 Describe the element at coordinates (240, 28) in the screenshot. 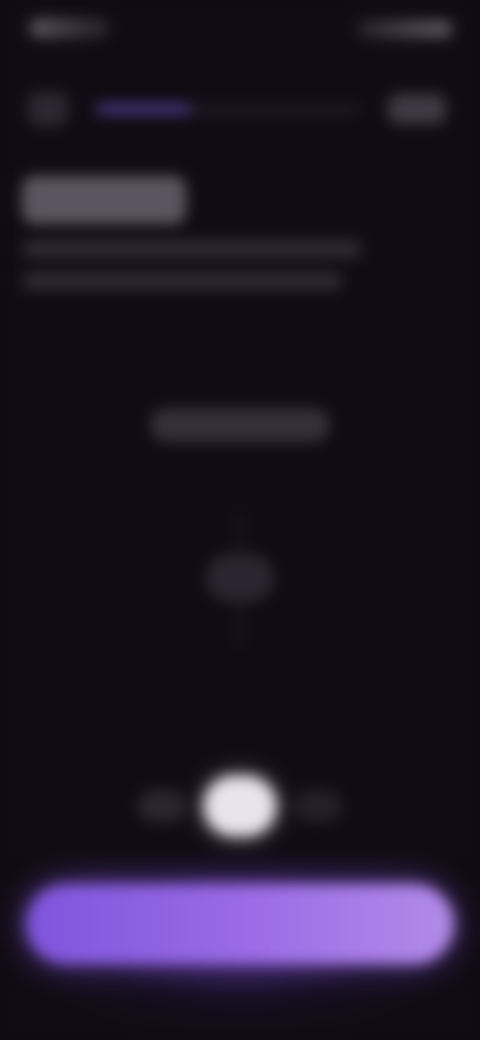

I see `status-bar` at that location.